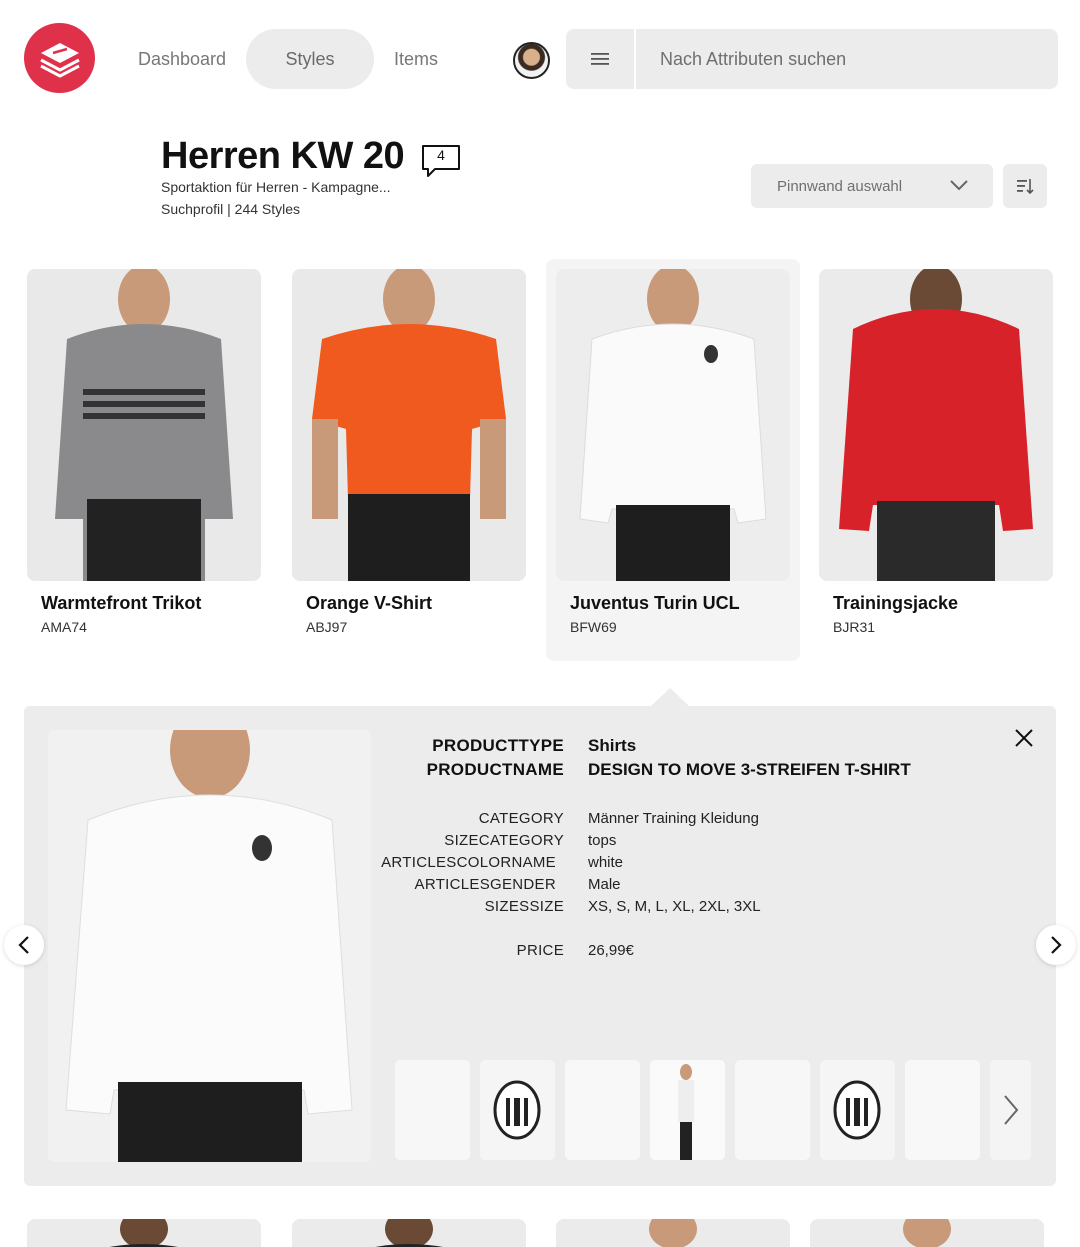 The image size is (1080, 1247). I want to click on thumbnail-strip, so click(713, 1110).